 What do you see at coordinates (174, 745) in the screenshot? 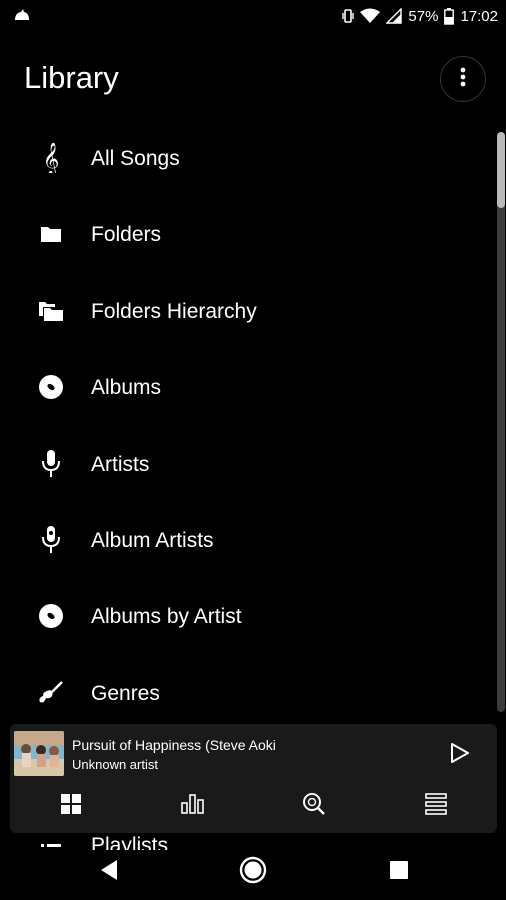
I see `track-title: Pursuit of Happiness (Steve Aoki` at bounding box center [174, 745].